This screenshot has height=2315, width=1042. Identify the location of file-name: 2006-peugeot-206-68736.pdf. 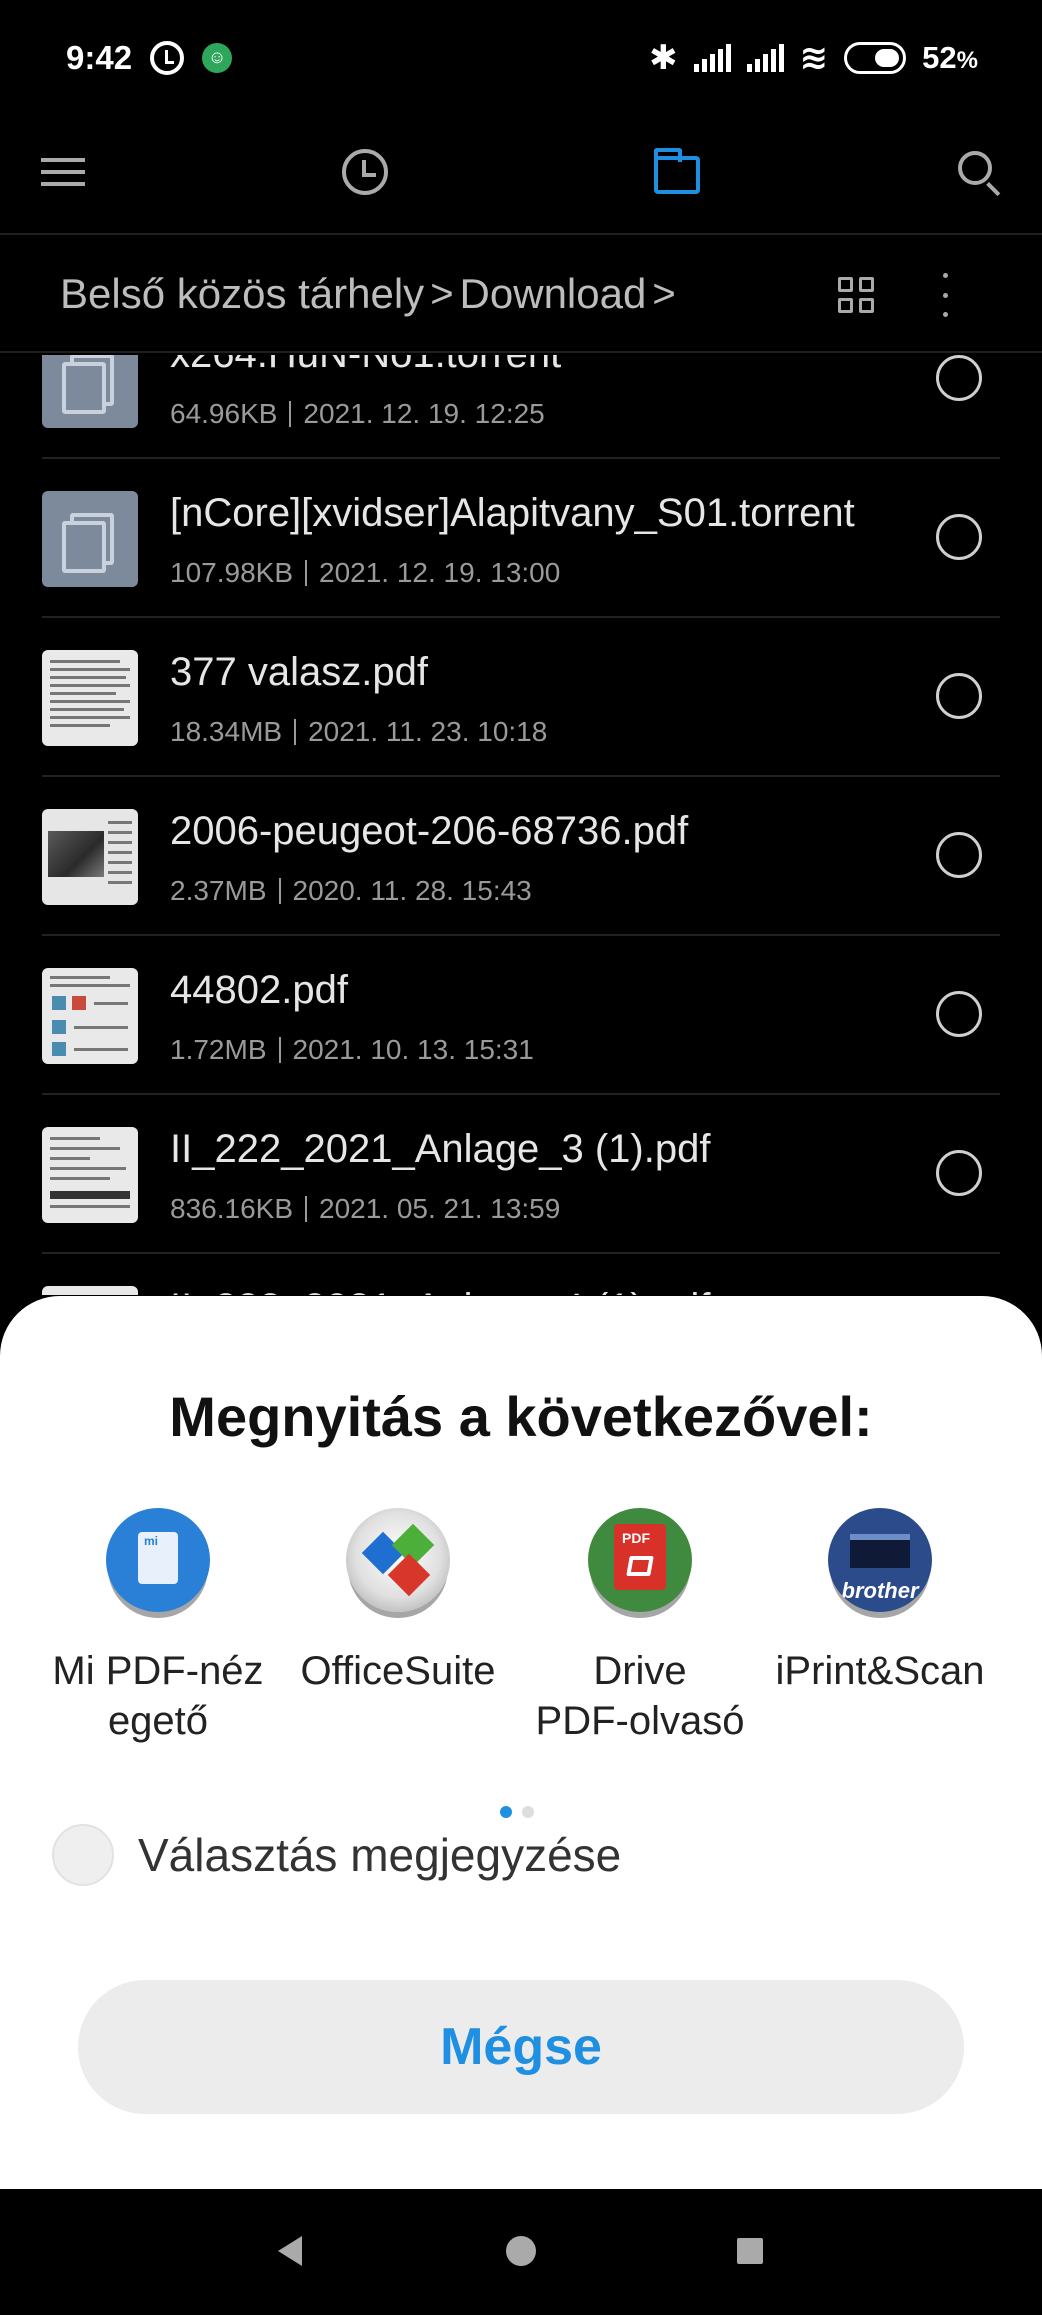
(429, 831).